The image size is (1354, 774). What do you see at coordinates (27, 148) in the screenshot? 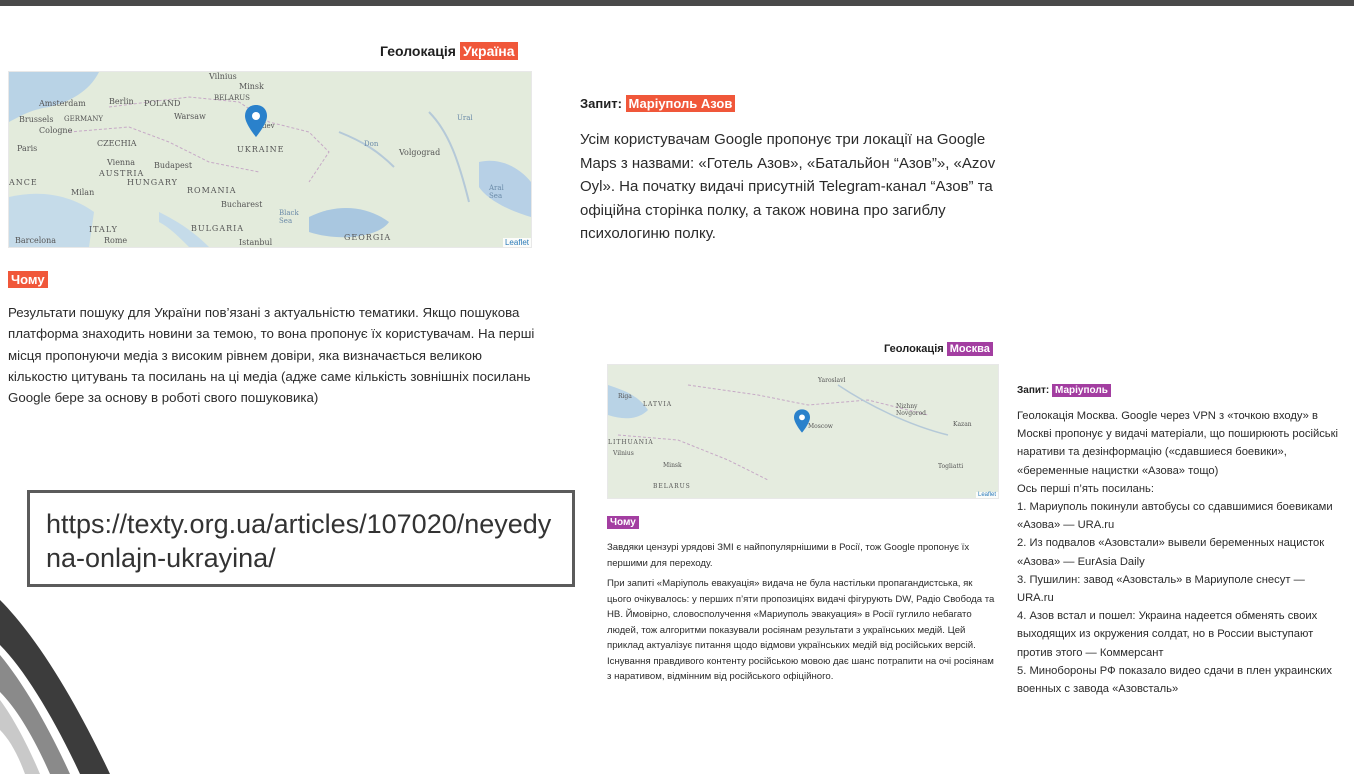
I see `map-label: Paris` at bounding box center [27, 148].